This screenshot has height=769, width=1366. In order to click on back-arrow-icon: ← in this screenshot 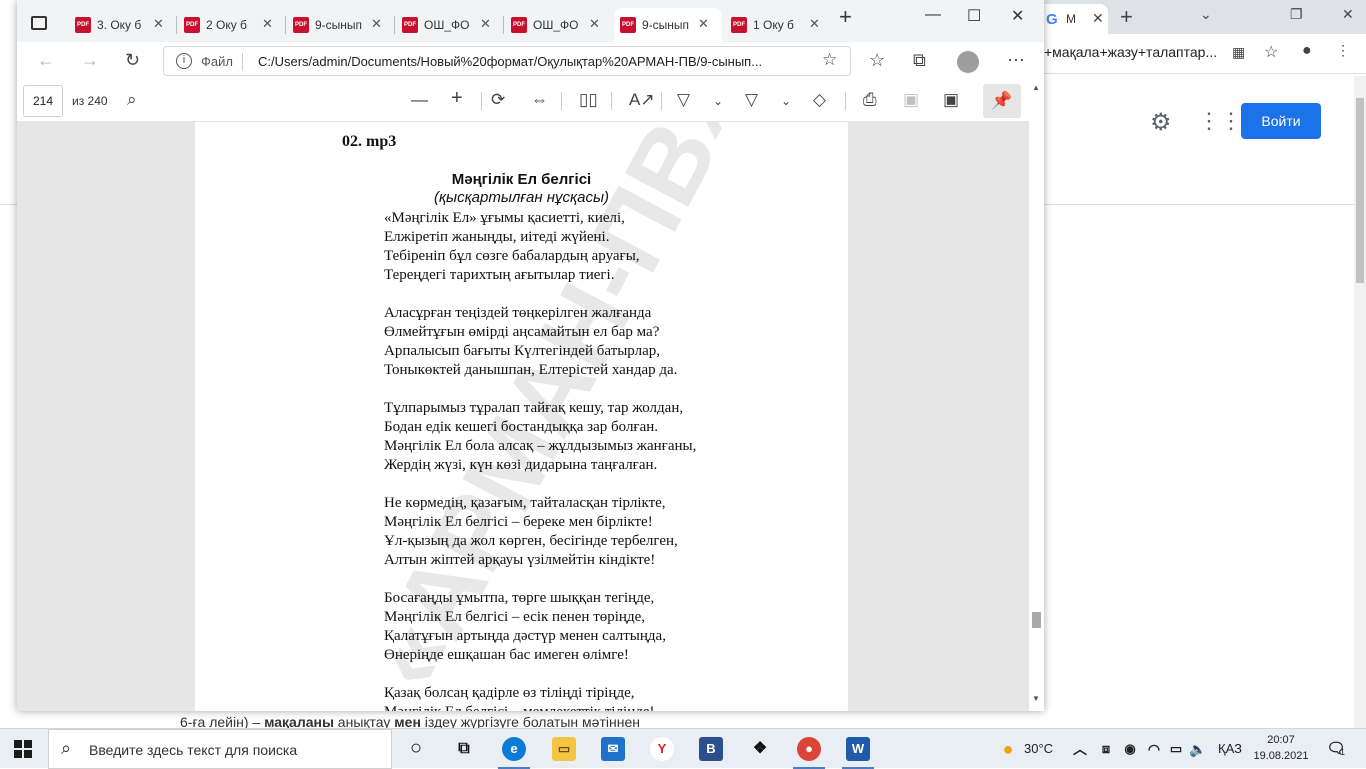, I will do `click(46, 60)`.